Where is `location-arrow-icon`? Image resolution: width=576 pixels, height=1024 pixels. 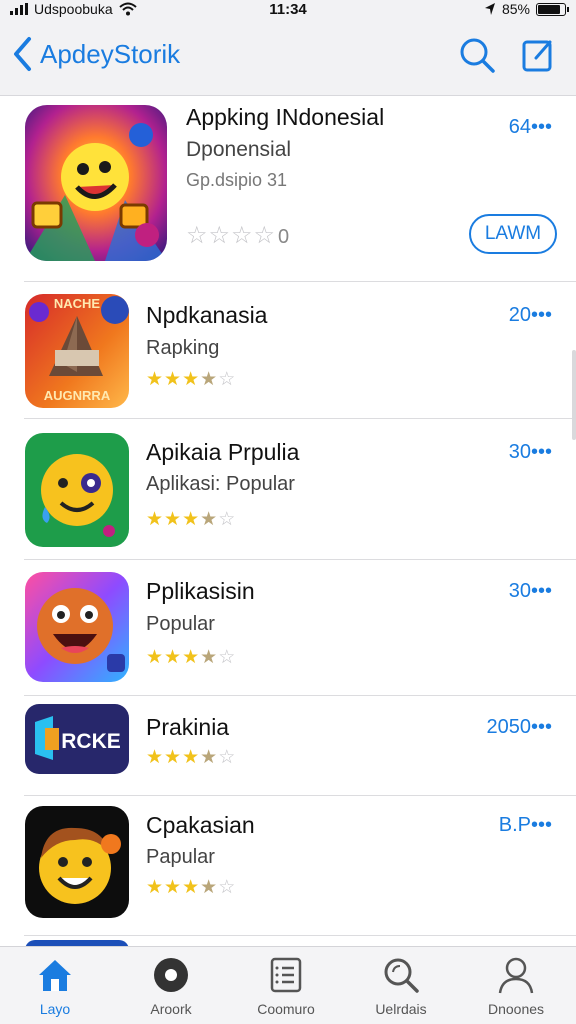 location-arrow-icon is located at coordinates (489, 9).